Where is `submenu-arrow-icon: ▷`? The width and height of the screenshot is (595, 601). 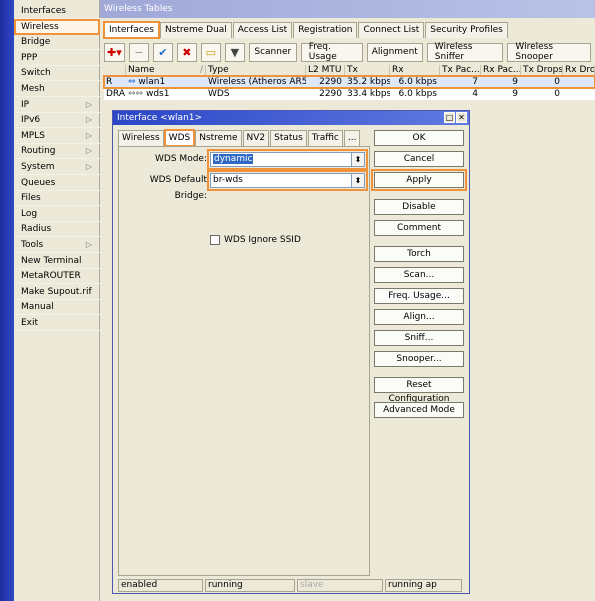
submenu-arrow-icon: ▷ is located at coordinates (88, 135).